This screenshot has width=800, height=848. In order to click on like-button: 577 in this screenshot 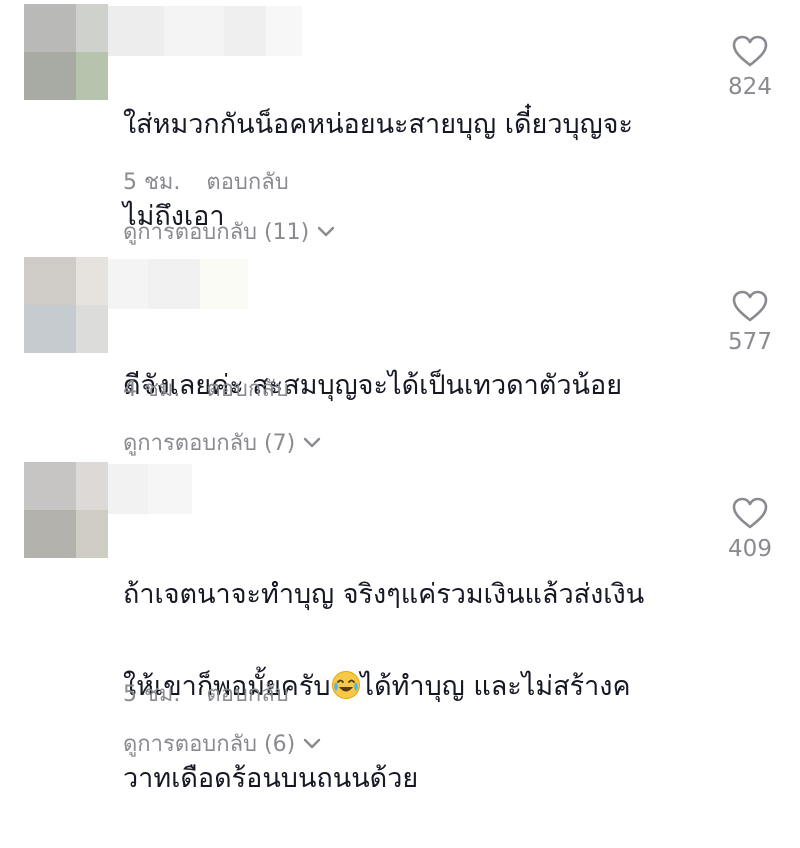, I will do `click(750, 322)`.